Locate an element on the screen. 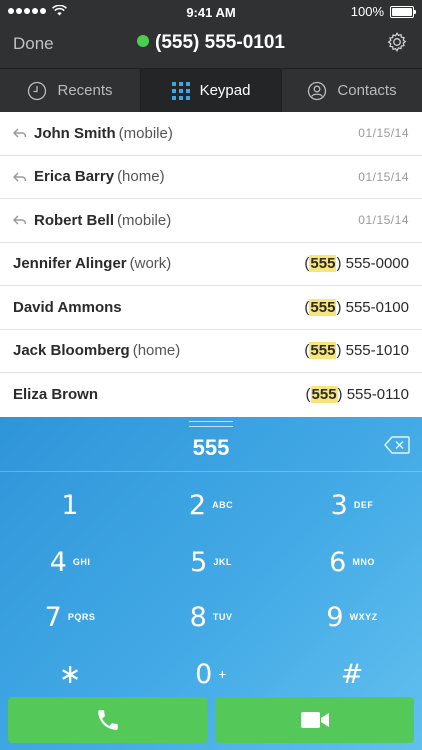  keypad-divider is located at coordinates (211, 471).